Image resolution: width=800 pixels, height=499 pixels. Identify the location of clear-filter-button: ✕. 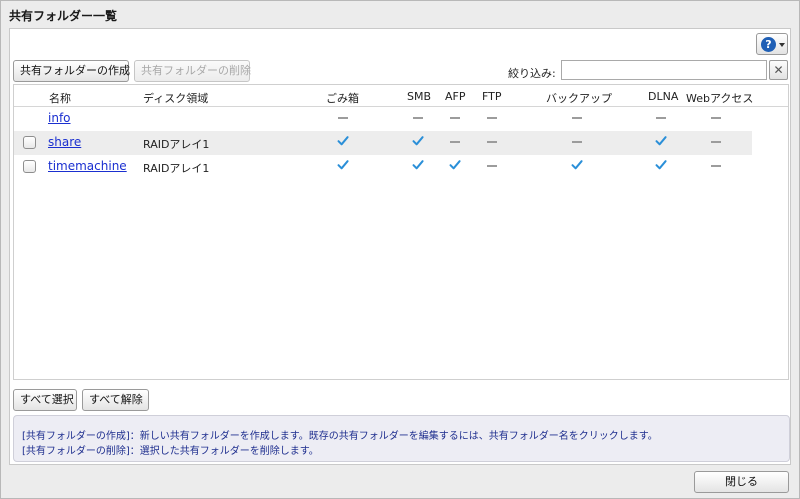
(778, 70).